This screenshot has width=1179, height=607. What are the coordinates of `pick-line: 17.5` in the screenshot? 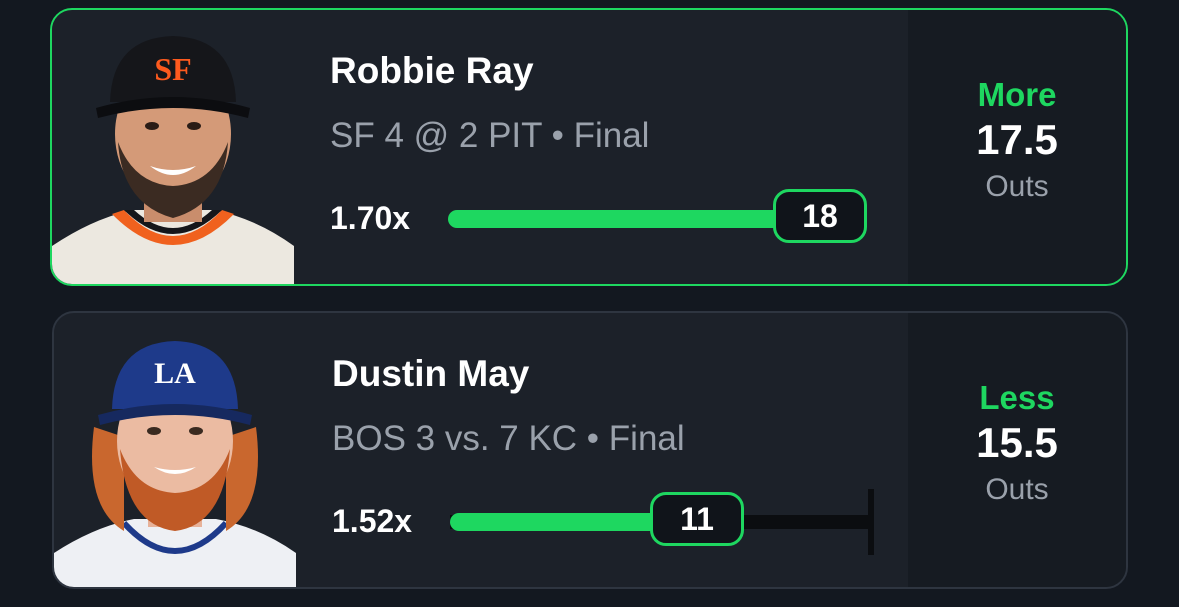 It's located at (1017, 139).